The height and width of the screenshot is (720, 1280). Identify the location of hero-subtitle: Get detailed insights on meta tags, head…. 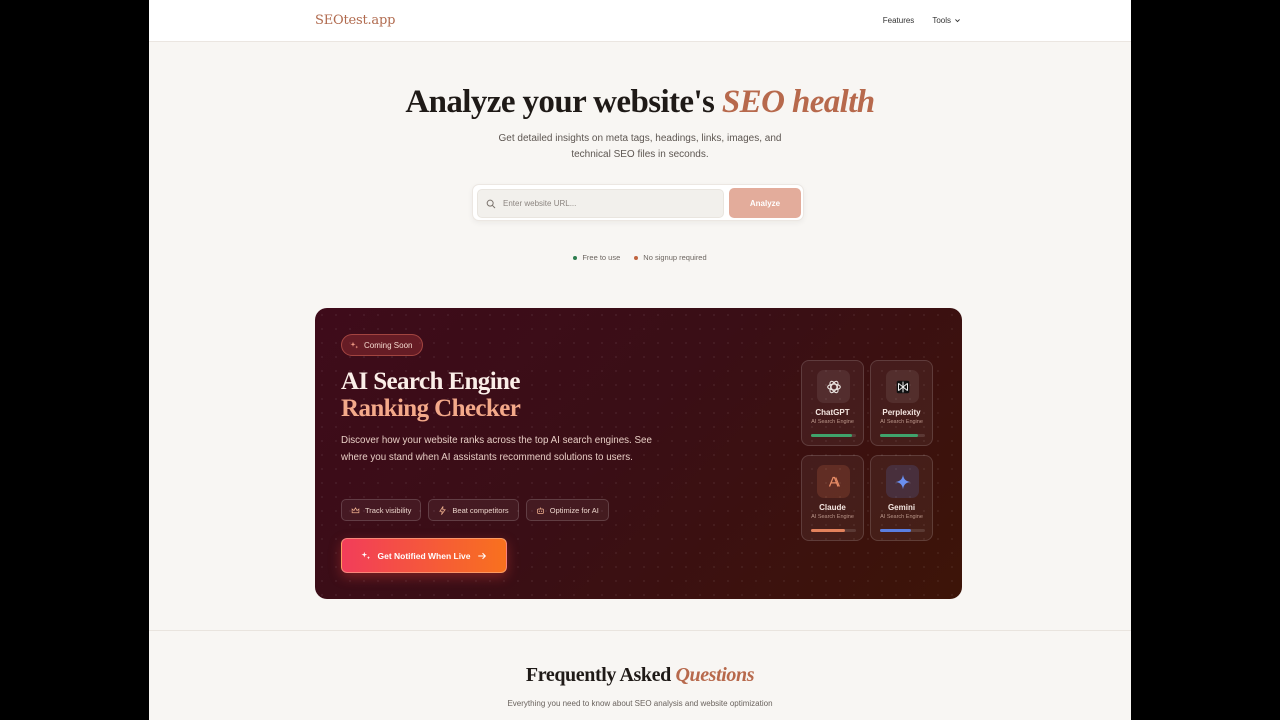
(640, 146).